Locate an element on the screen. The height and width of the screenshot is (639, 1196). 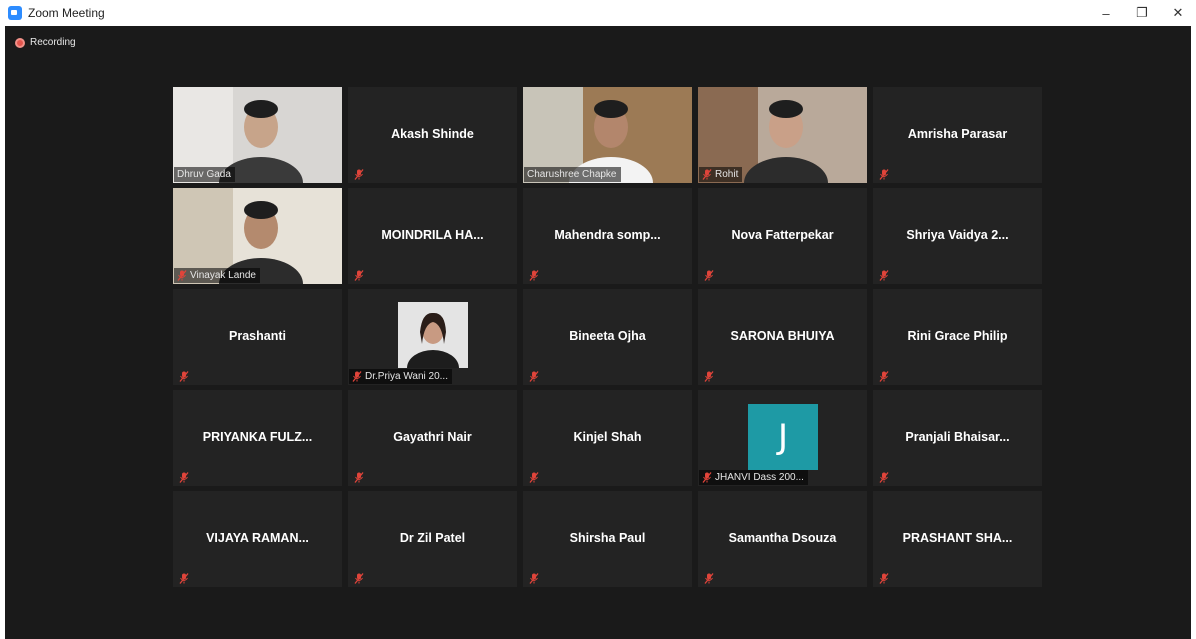
participant-tile: Vinayak Lande is located at coordinates (257, 236).